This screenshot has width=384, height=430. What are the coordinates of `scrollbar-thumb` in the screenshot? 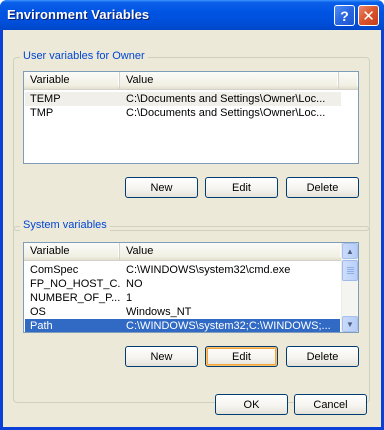 It's located at (350, 270).